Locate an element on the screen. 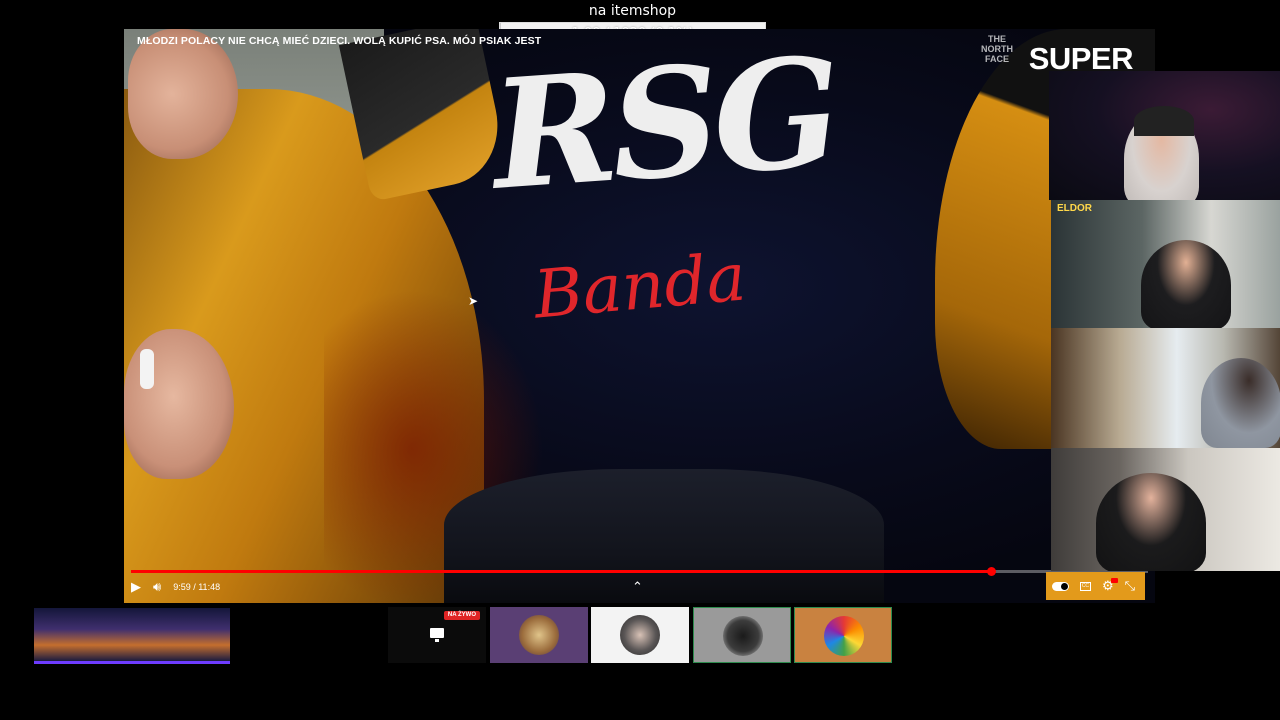  webcam-1-headset is located at coordinates (1164, 121).